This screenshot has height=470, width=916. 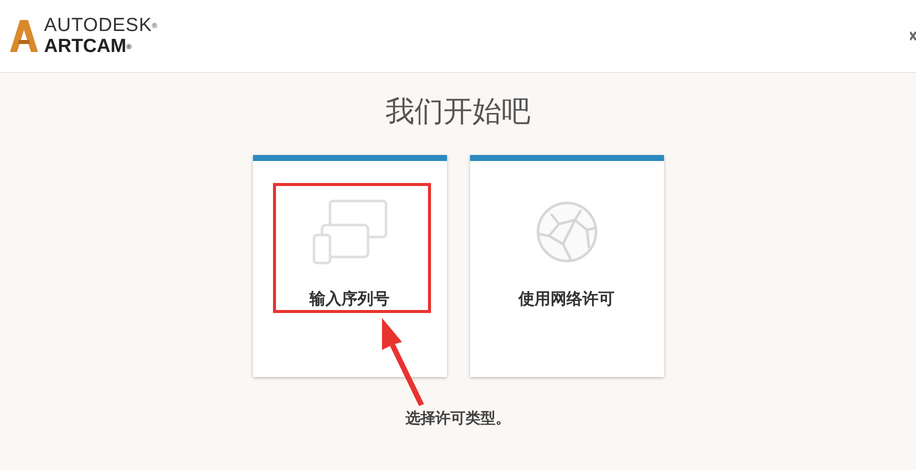 What do you see at coordinates (458, 418) in the screenshot?
I see `footer-hint: 选择许可类型。` at bounding box center [458, 418].